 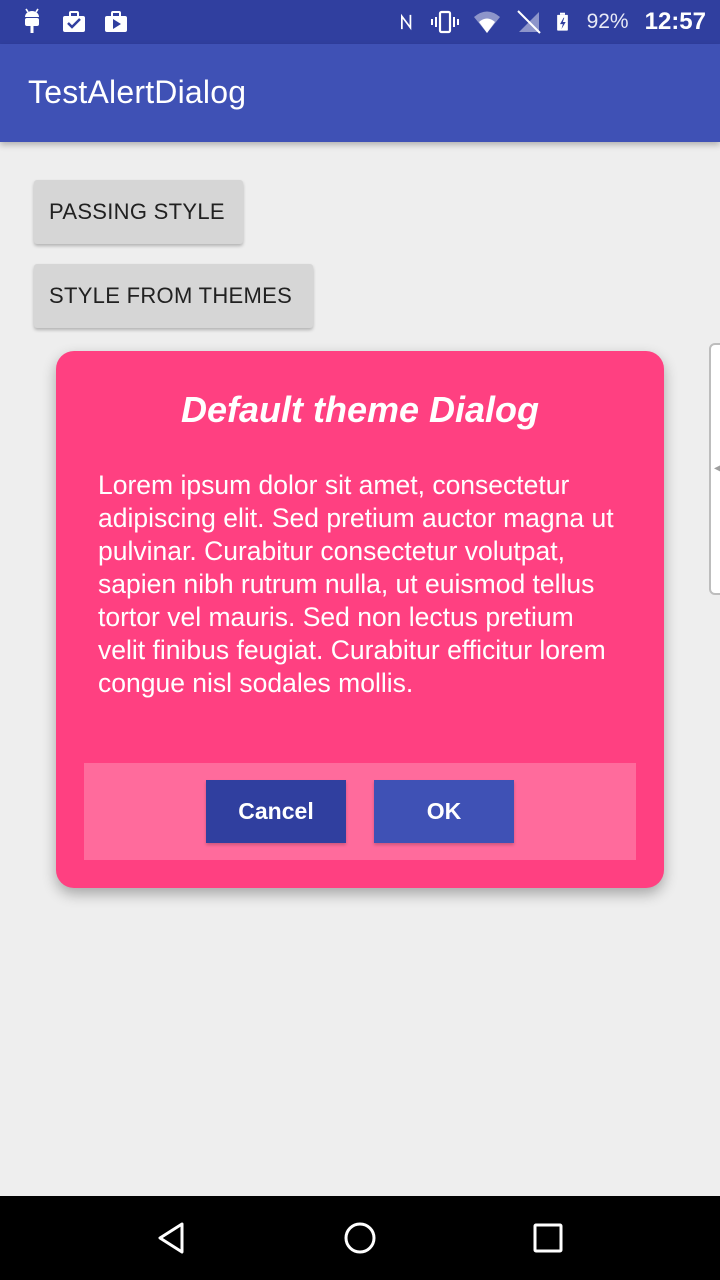 I want to click on clock: 12:57, so click(x=675, y=21).